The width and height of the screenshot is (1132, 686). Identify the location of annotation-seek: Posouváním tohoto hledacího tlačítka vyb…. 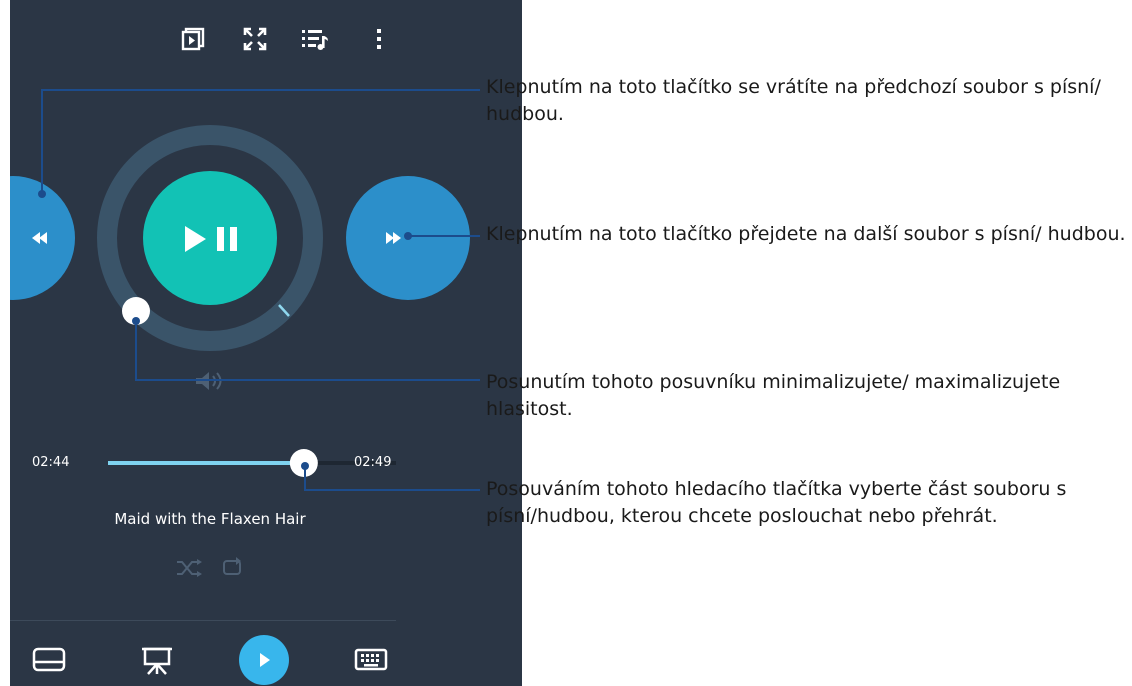
(776, 502).